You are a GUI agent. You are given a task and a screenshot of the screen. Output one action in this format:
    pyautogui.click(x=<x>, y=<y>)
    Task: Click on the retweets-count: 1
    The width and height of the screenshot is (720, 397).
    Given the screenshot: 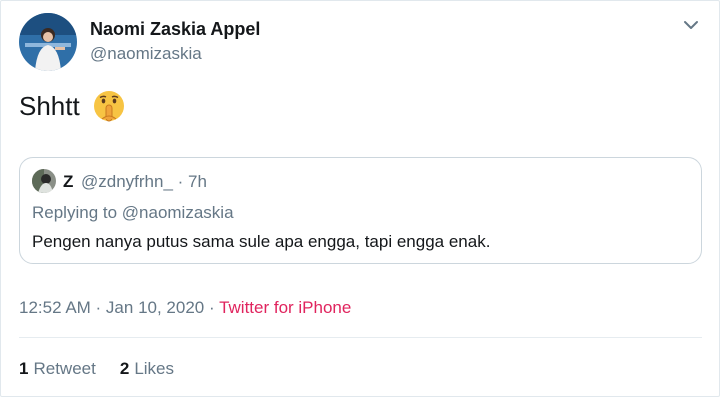 What is the action you would take?
    pyautogui.click(x=24, y=368)
    